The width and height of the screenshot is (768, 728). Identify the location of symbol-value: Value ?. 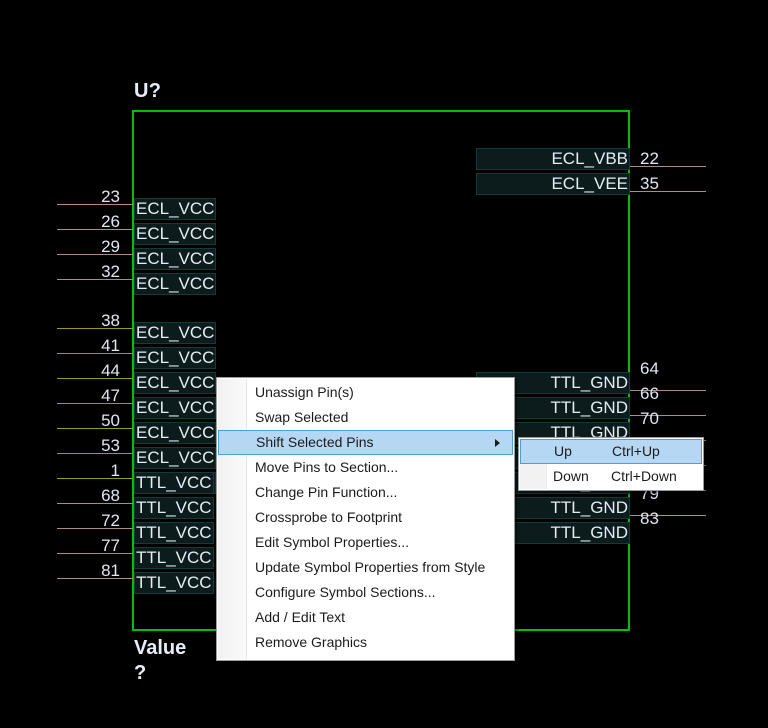
(160, 661).